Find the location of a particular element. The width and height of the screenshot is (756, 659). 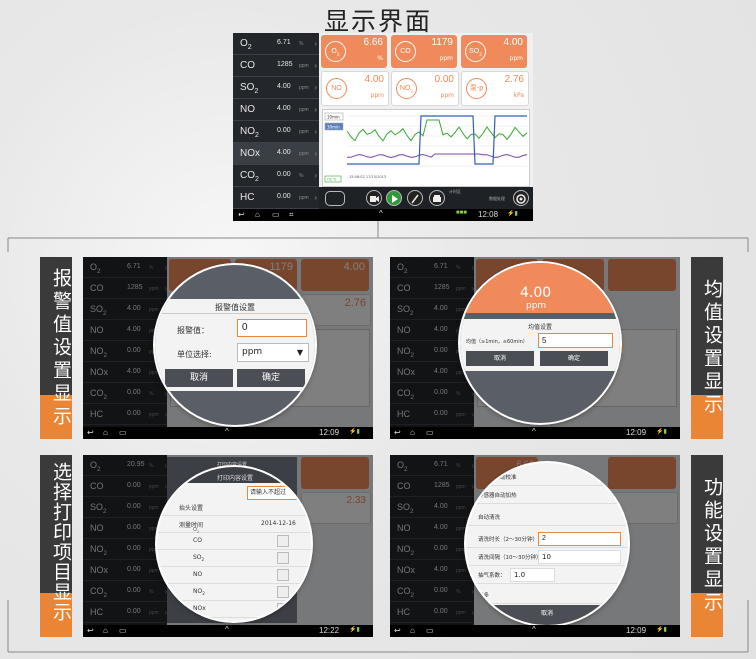

alarm-confirm-button: 确定 is located at coordinates (271, 378).